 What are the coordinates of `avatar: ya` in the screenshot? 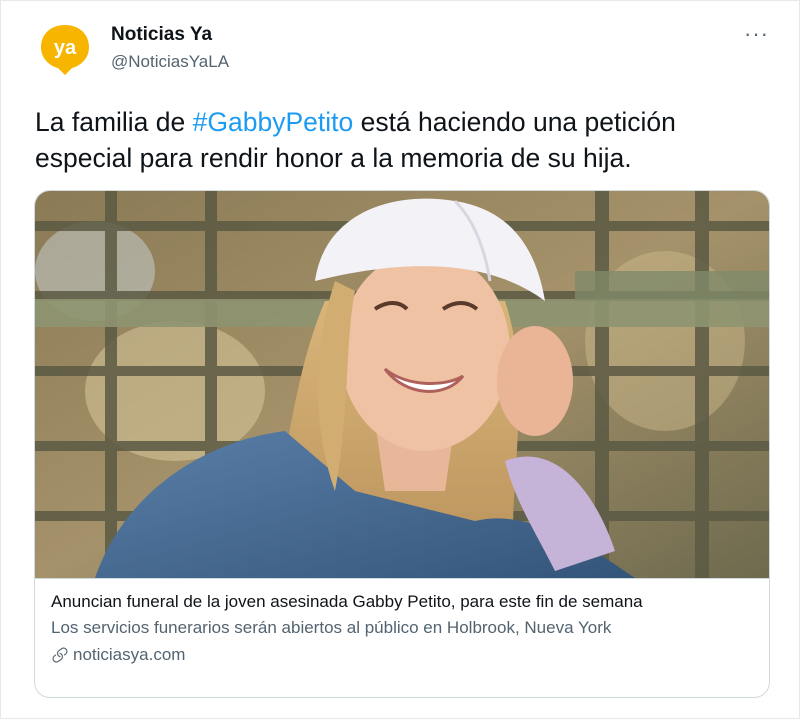 It's located at (65, 49).